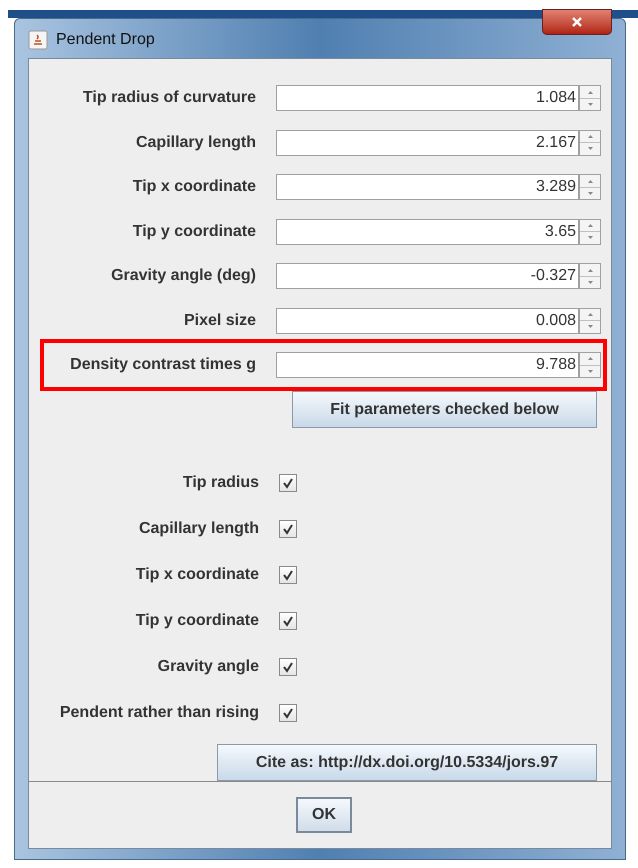 Image resolution: width=638 pixels, height=868 pixels. What do you see at coordinates (195, 142) in the screenshot?
I see `field-label: Capillary length` at bounding box center [195, 142].